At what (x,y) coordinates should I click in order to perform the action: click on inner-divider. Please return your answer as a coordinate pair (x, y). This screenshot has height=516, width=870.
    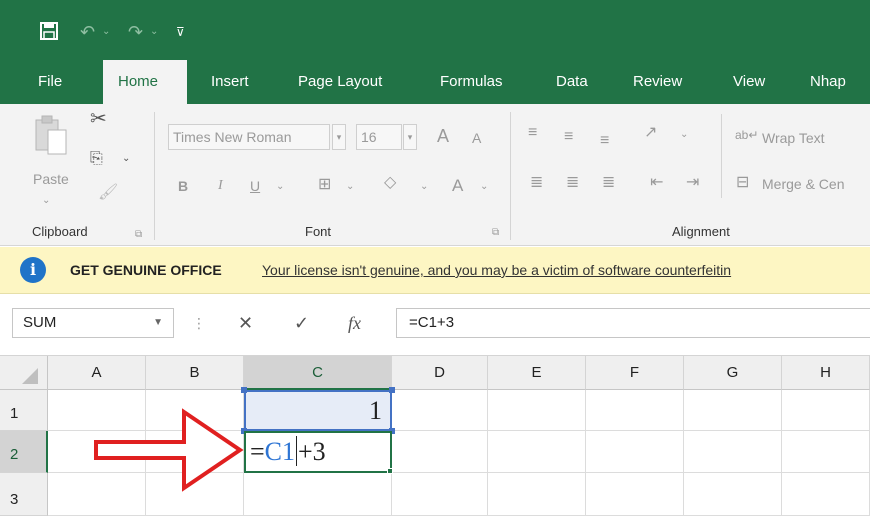
    Looking at the image, I should click on (721, 156).